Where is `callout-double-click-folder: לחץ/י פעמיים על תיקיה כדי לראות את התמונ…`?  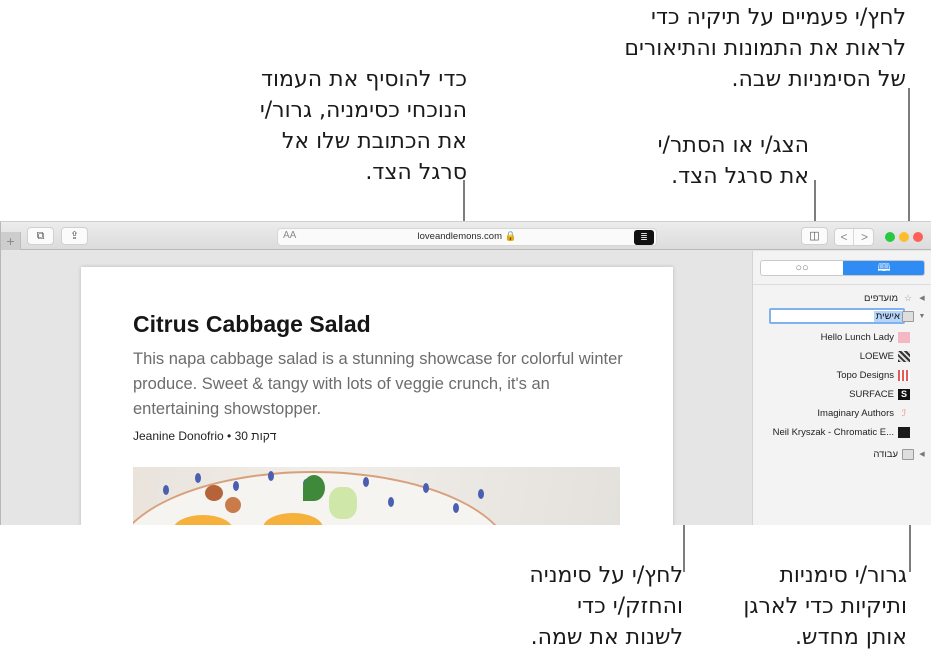 callout-double-click-folder: לחץ/י פעמיים על תיקיה כדי לראות את התמונ… is located at coordinates (765, 48).